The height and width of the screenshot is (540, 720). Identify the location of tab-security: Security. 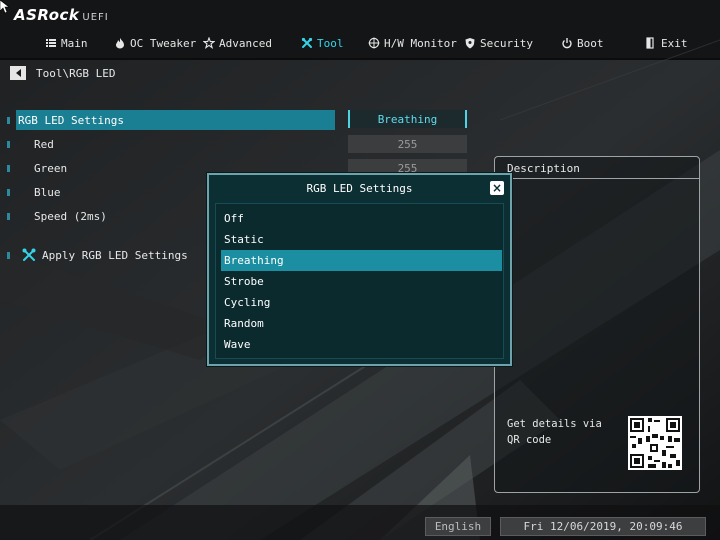
(498, 43).